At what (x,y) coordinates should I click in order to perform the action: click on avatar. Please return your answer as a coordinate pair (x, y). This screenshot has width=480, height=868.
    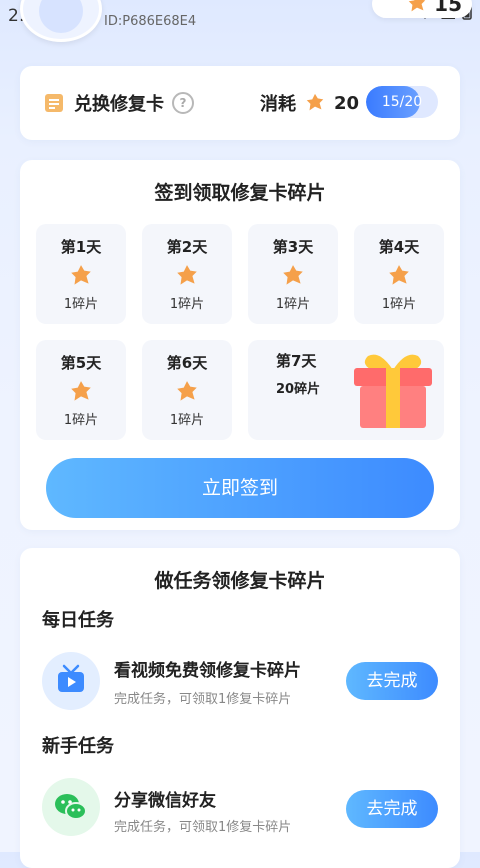
    Looking at the image, I should click on (61, 21).